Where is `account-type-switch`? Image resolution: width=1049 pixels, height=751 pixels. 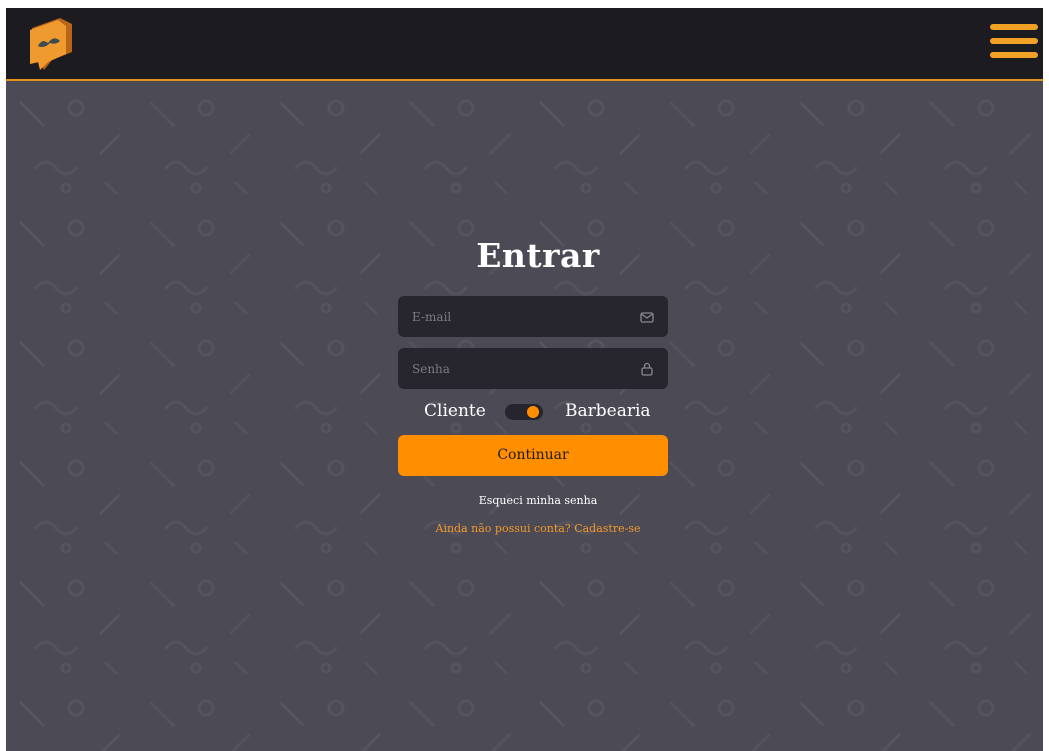
account-type-switch is located at coordinates (524, 412).